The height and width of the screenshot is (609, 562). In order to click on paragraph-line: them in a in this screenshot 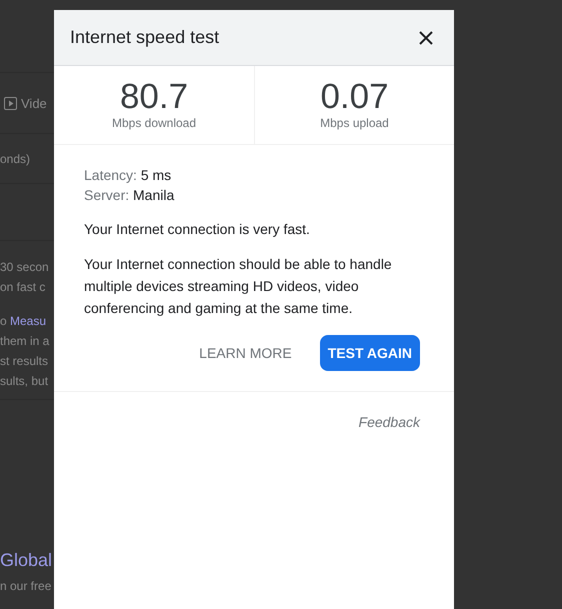, I will do `click(25, 341)`.